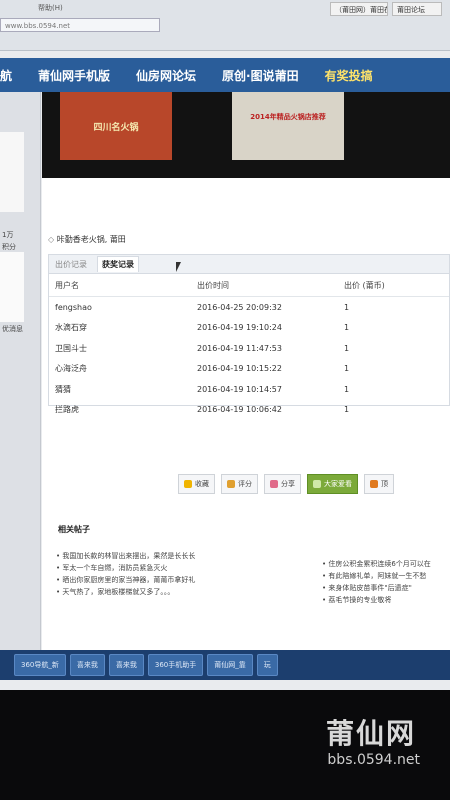  I want to click on eye-icon, so click(317, 484).